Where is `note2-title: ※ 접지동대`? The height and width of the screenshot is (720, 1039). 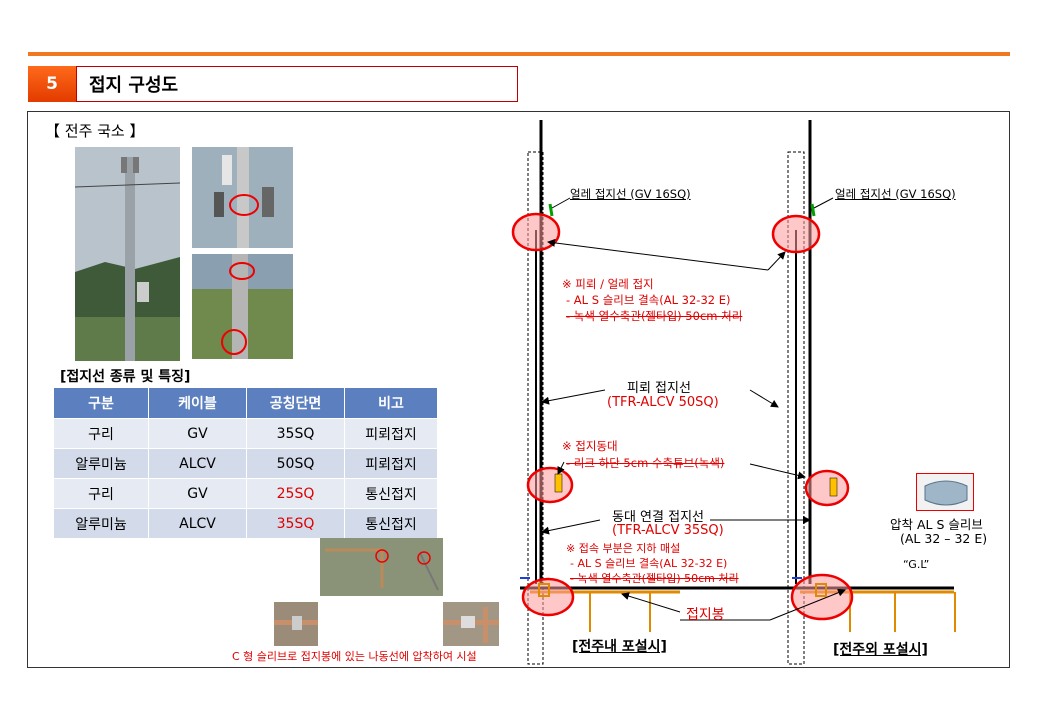 note2-title: ※ 접지동대 is located at coordinates (590, 446).